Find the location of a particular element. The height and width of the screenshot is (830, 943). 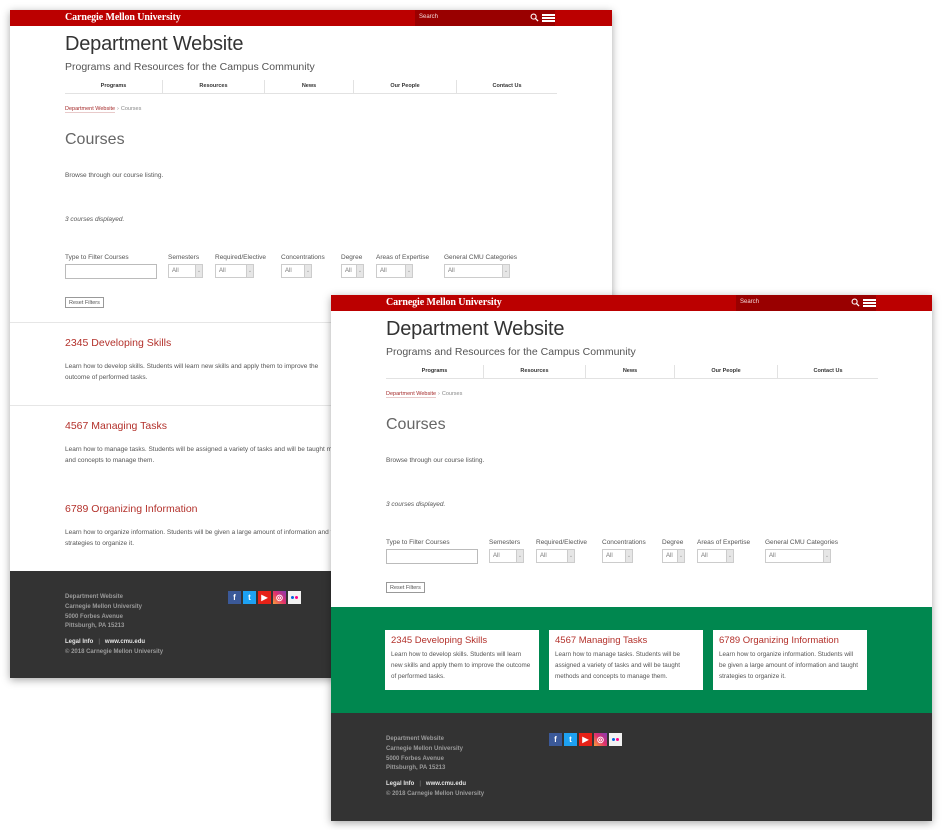

footer-links: Legal Info | www.cmu.edu is located at coordinates (105, 642).